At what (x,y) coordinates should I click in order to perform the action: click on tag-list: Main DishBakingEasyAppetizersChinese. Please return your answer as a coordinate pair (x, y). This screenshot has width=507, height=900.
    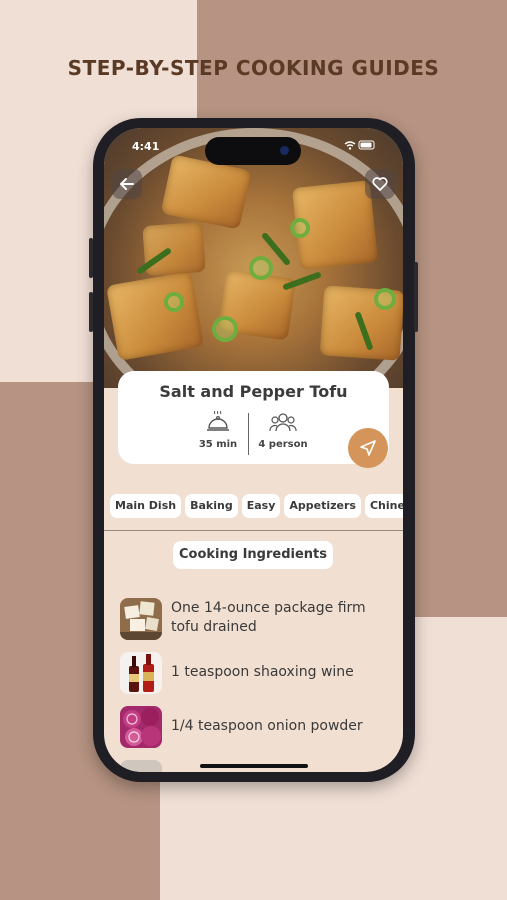
    Looking at the image, I should click on (256, 506).